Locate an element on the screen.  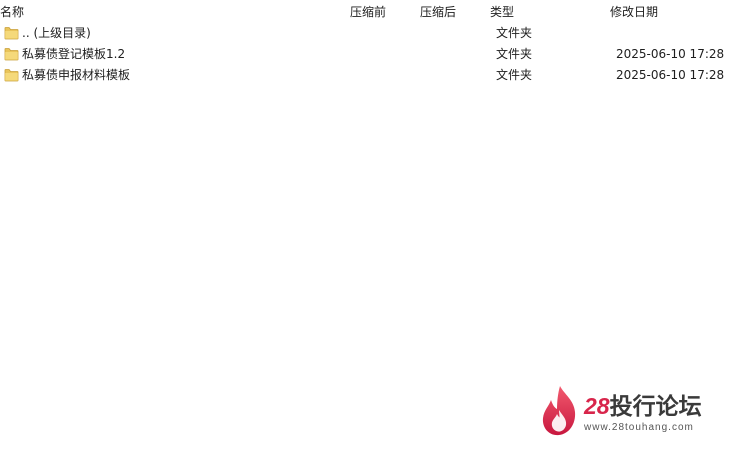
column-header-modified: 修改日期 is located at coordinates (634, 12).